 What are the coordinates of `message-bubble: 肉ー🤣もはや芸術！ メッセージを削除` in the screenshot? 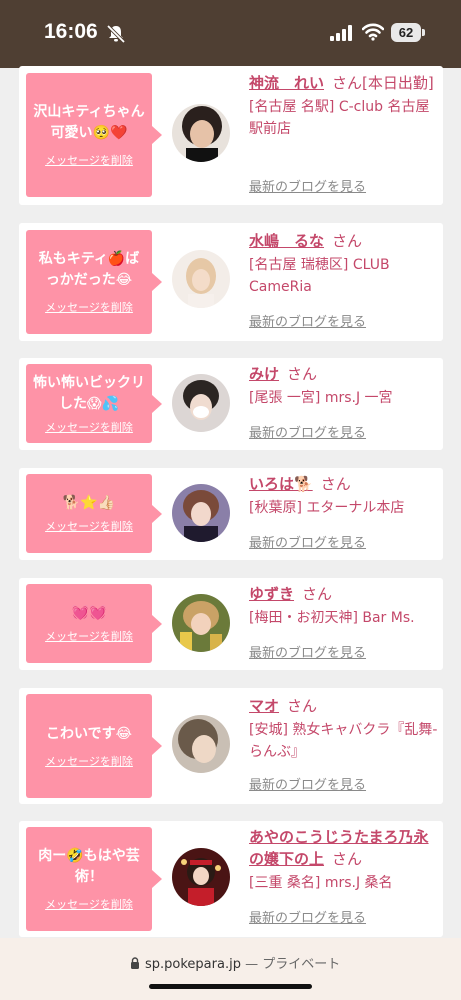 It's located at (94, 879).